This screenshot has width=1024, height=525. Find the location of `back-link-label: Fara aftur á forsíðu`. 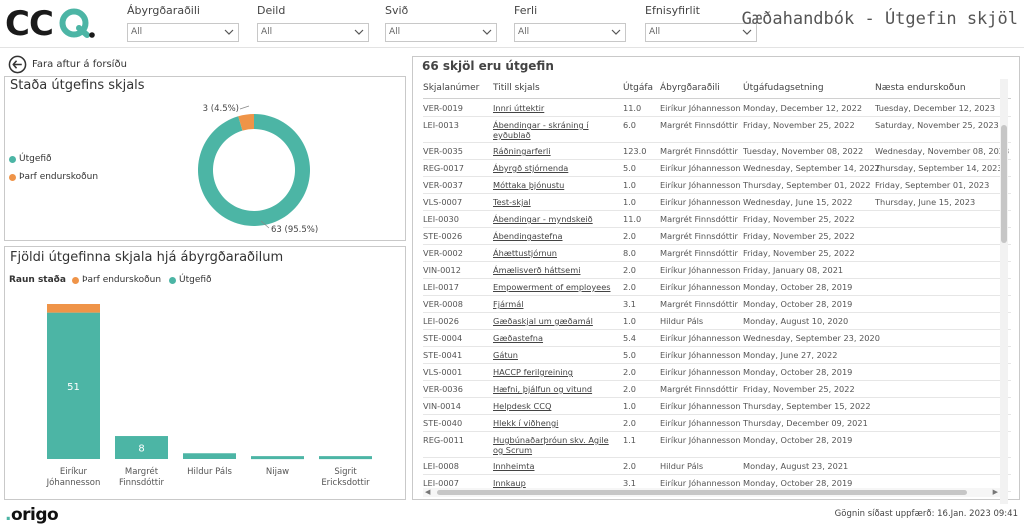

back-link-label: Fara aftur á forsíðu is located at coordinates (79, 64).